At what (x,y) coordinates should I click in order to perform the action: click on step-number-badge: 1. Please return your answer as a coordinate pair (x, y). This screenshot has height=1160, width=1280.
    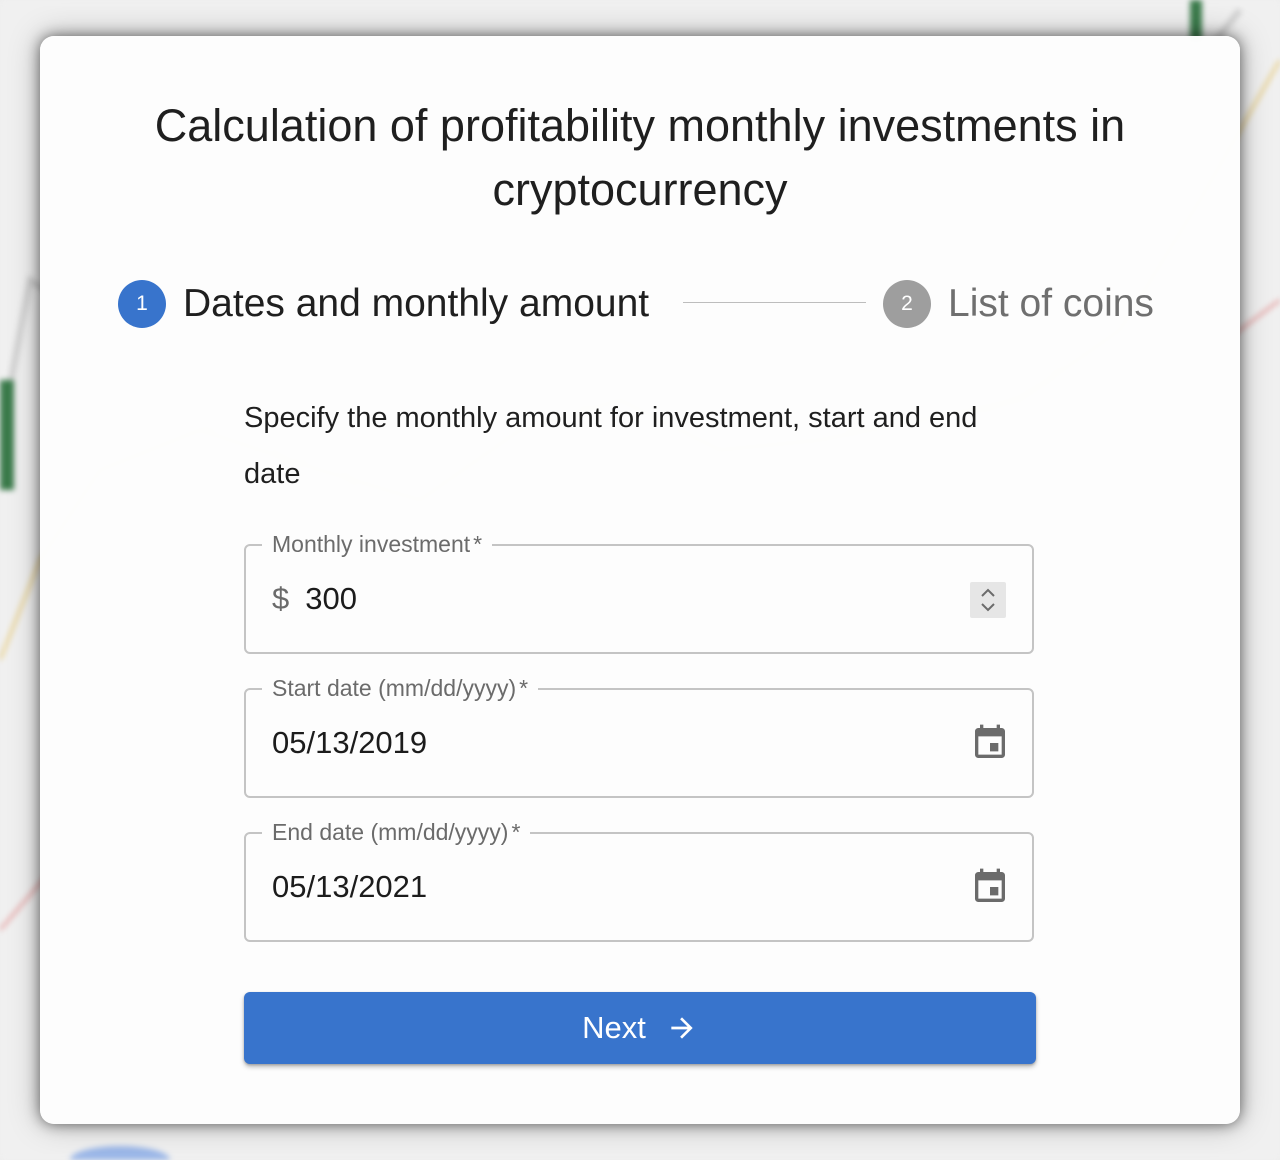
    Looking at the image, I should click on (142, 304).